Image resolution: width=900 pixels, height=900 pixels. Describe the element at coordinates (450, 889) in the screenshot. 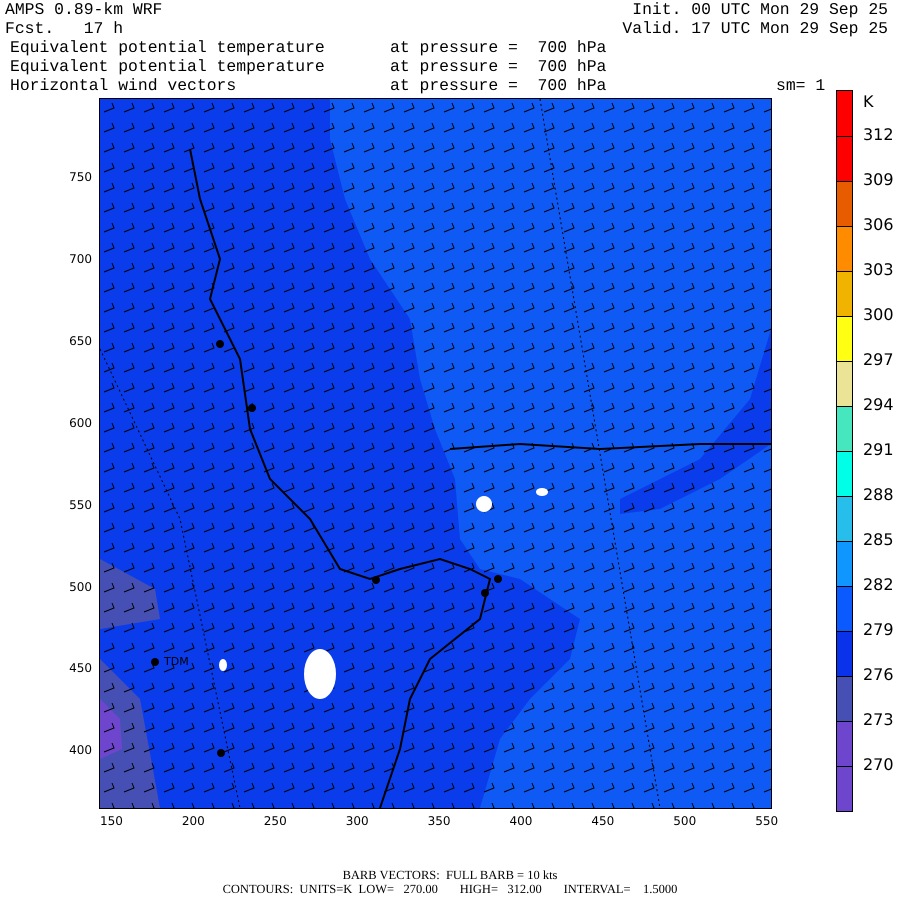

I see `contour-note: CONTOURS: UNITS=K LOW= 270.00 HIGH= 312.00 INTERVAL= 1.5000` at that location.